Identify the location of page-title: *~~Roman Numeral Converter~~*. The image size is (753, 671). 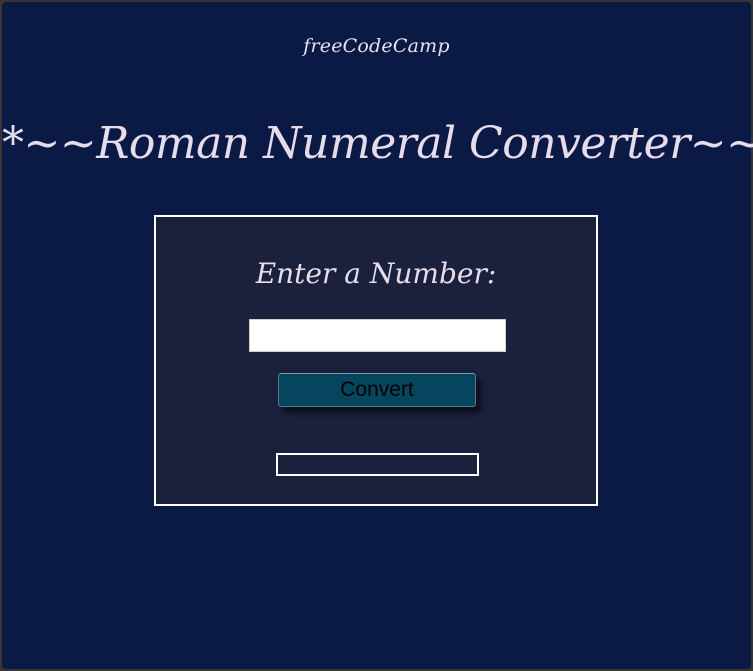
(377, 143).